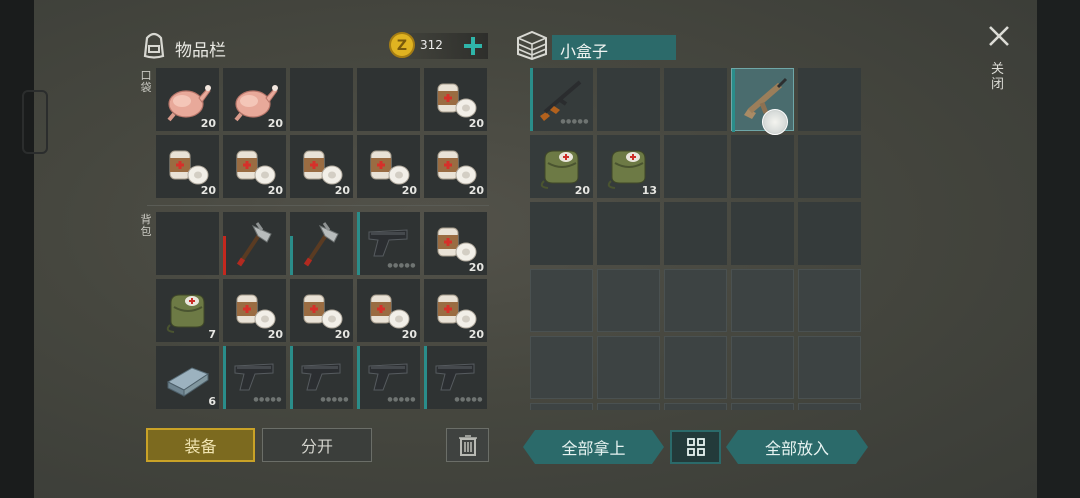 The image size is (1080, 498). Describe the element at coordinates (402, 45) in the screenshot. I see `coin-icon: Z` at that location.